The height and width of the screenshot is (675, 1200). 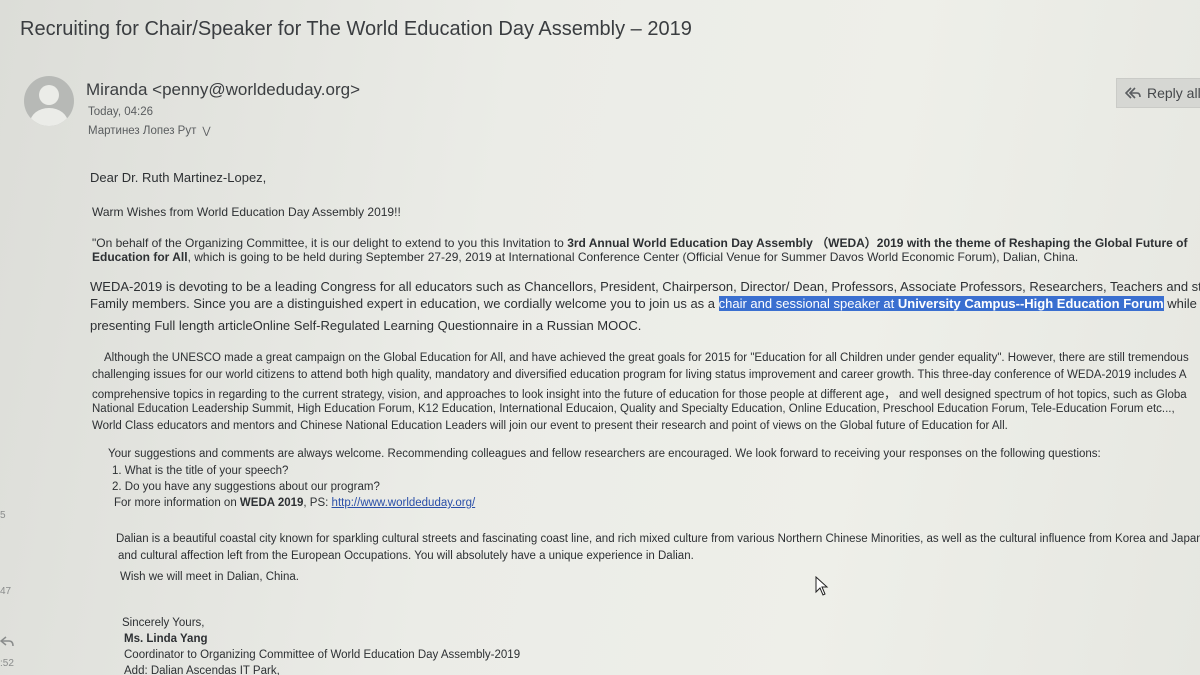 I want to click on signature-name: Ms. Linda Yang, so click(x=166, y=639).